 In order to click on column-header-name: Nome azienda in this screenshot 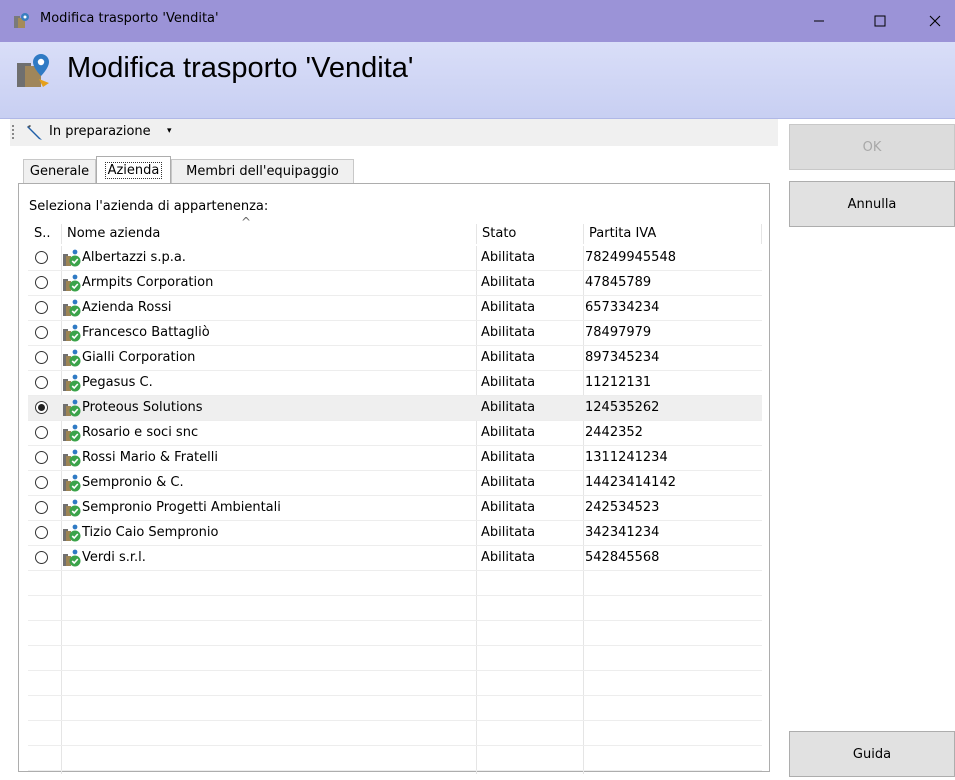, I will do `click(268, 234)`.